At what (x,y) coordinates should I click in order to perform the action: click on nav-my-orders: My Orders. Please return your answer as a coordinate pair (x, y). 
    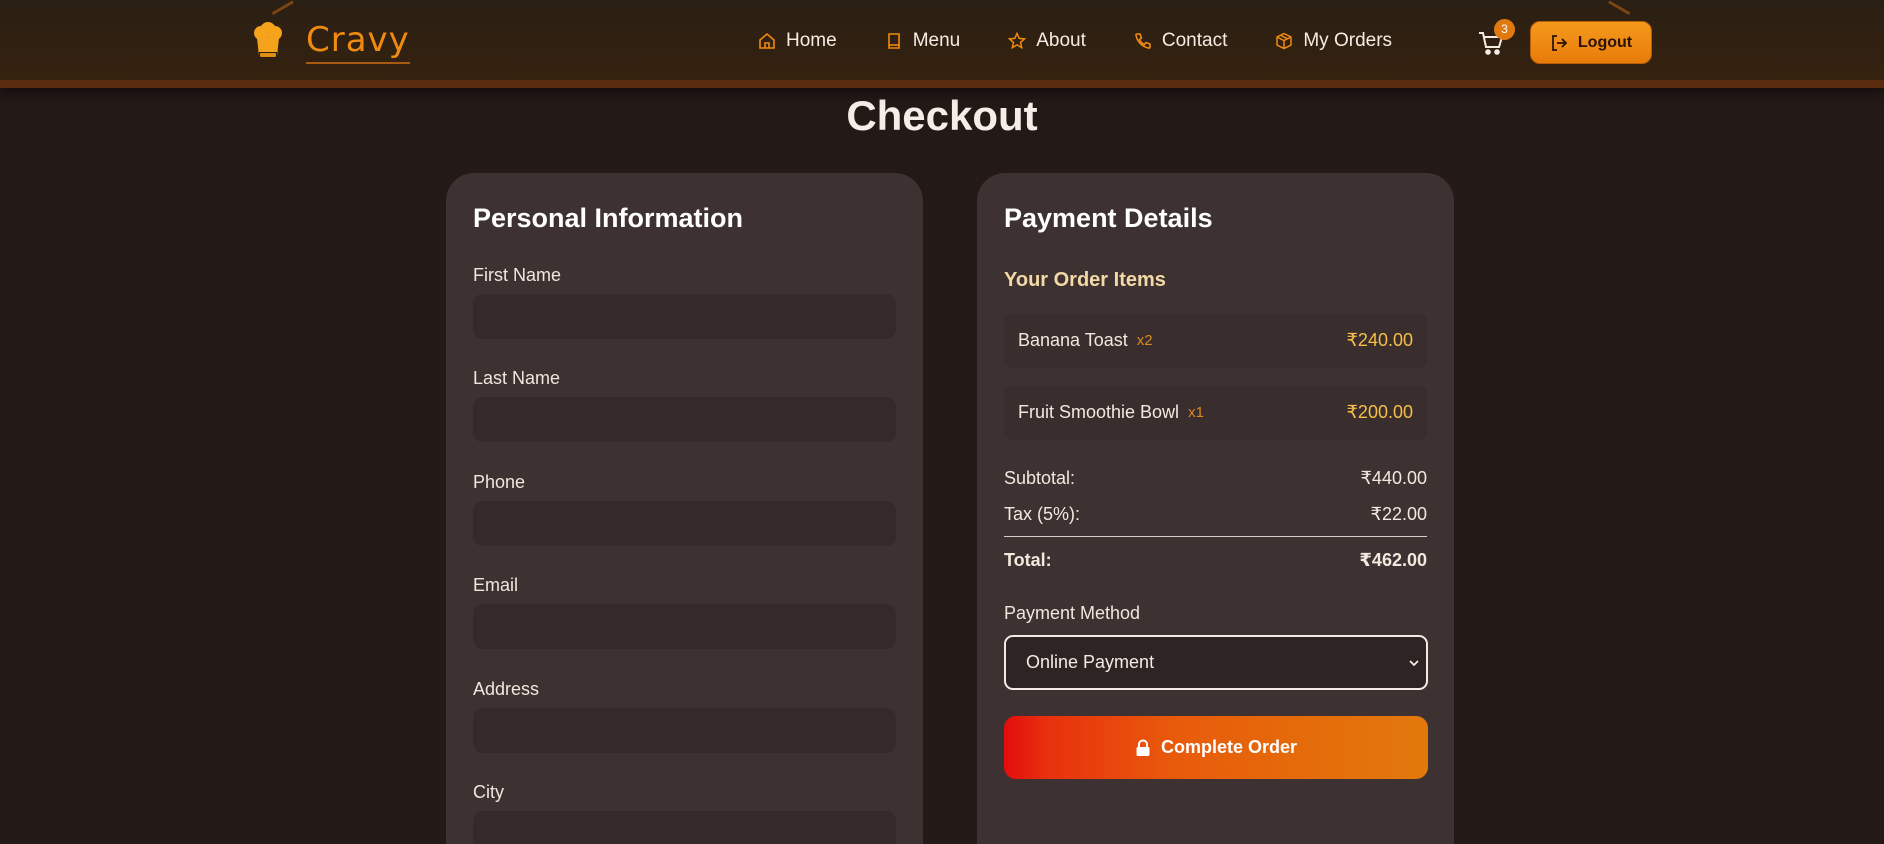
    Looking at the image, I should click on (1333, 41).